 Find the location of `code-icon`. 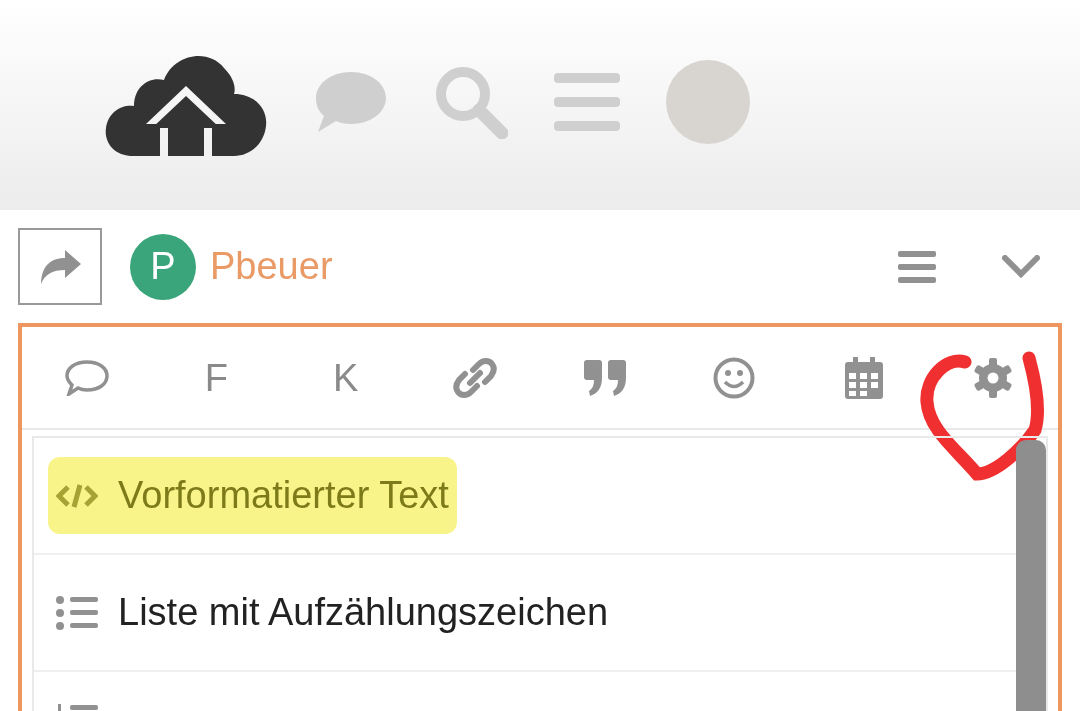

code-icon is located at coordinates (77, 495).